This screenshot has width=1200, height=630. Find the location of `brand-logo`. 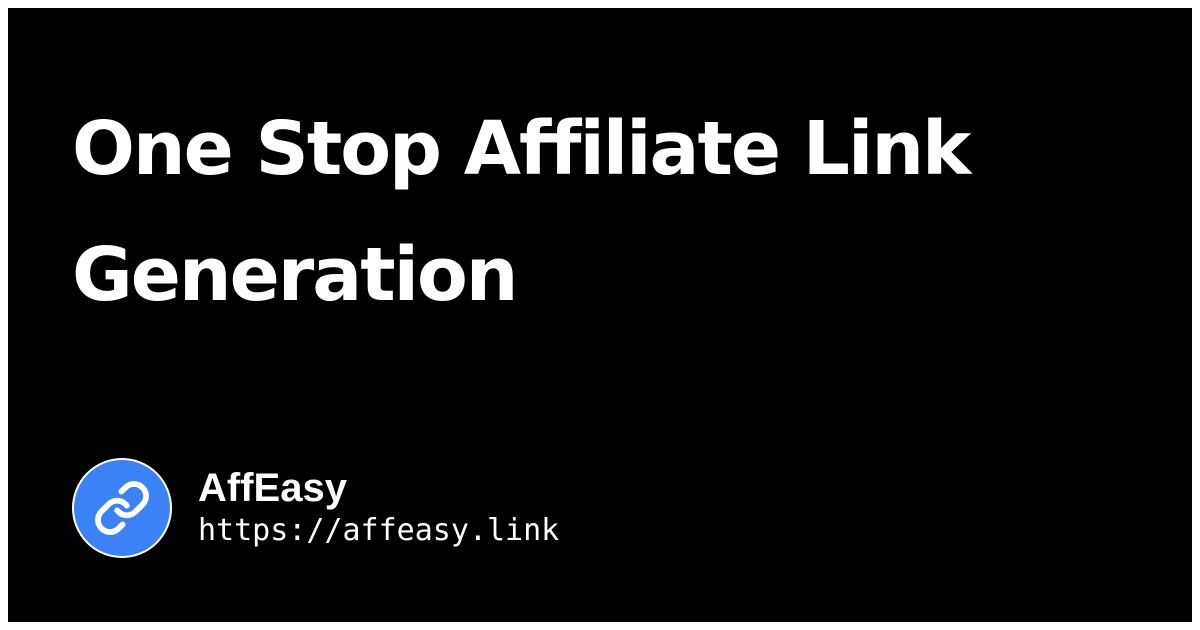

brand-logo is located at coordinates (122, 508).